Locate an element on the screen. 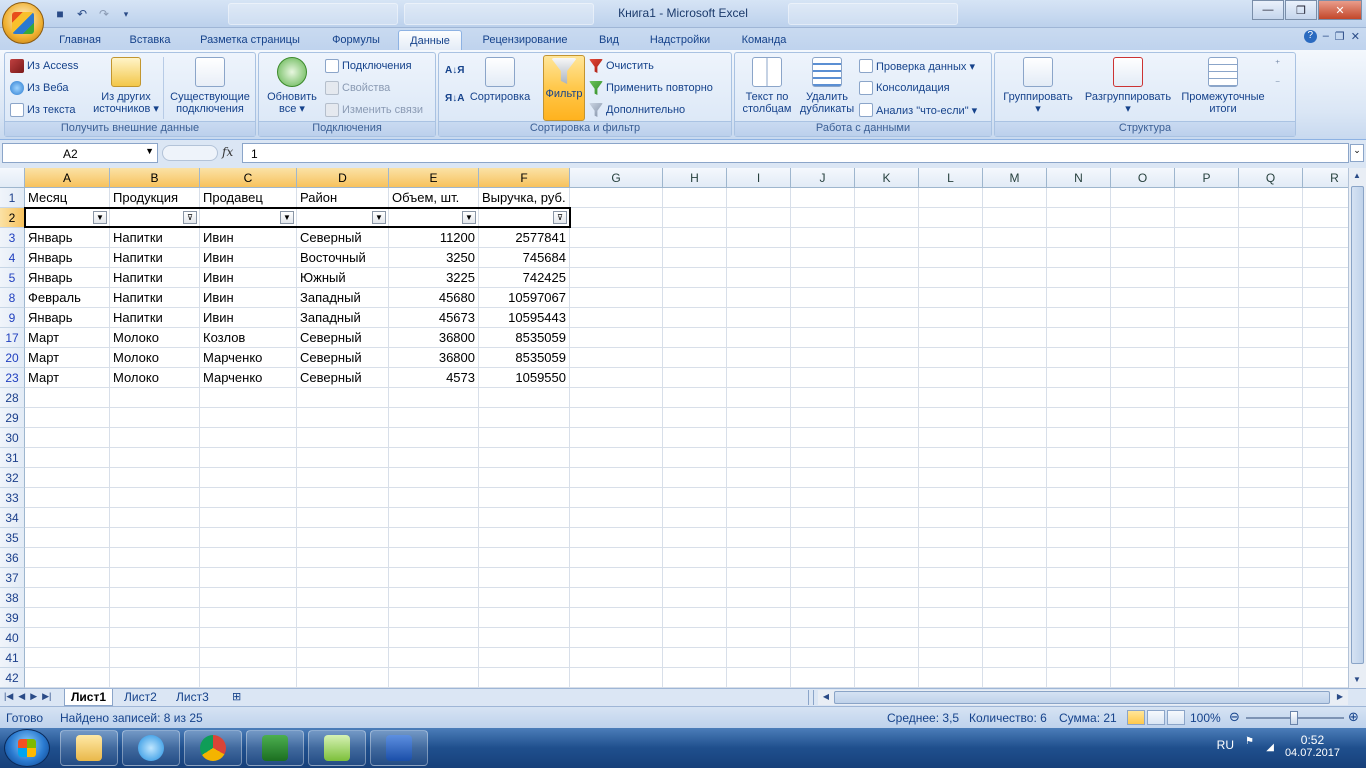 The image size is (1366, 768). from-access-button: Из Access is located at coordinates (44, 66).